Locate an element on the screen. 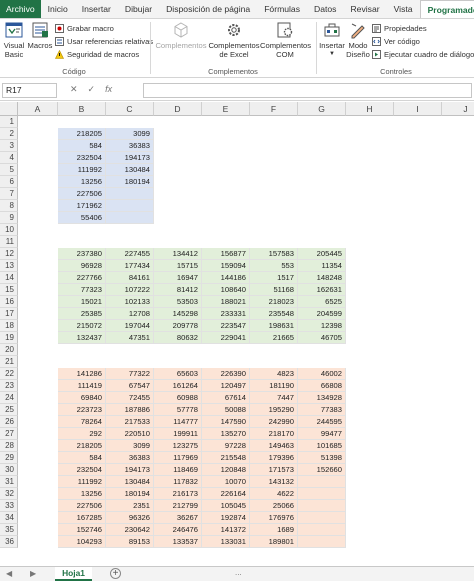 The image size is (474, 581). ver-codigo-button: Ver código is located at coordinates (396, 41).